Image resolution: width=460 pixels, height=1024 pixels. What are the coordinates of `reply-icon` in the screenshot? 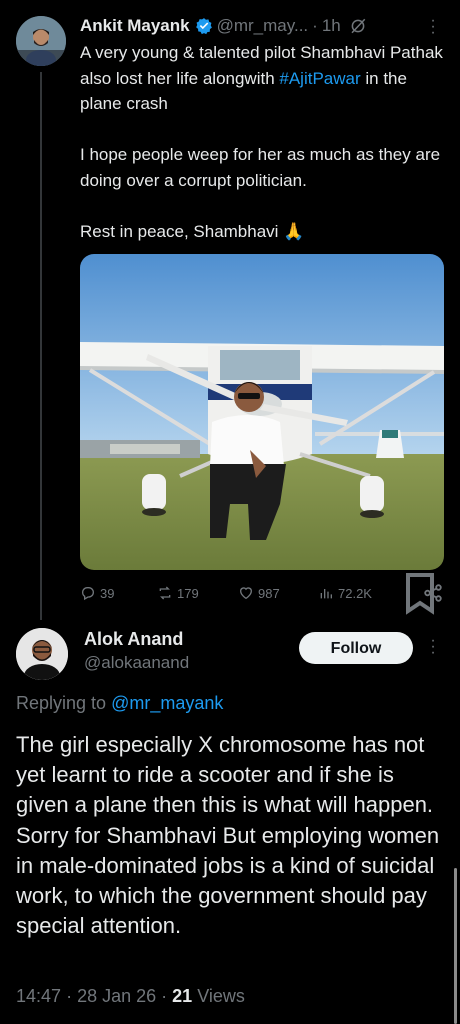 It's located at (88, 594).